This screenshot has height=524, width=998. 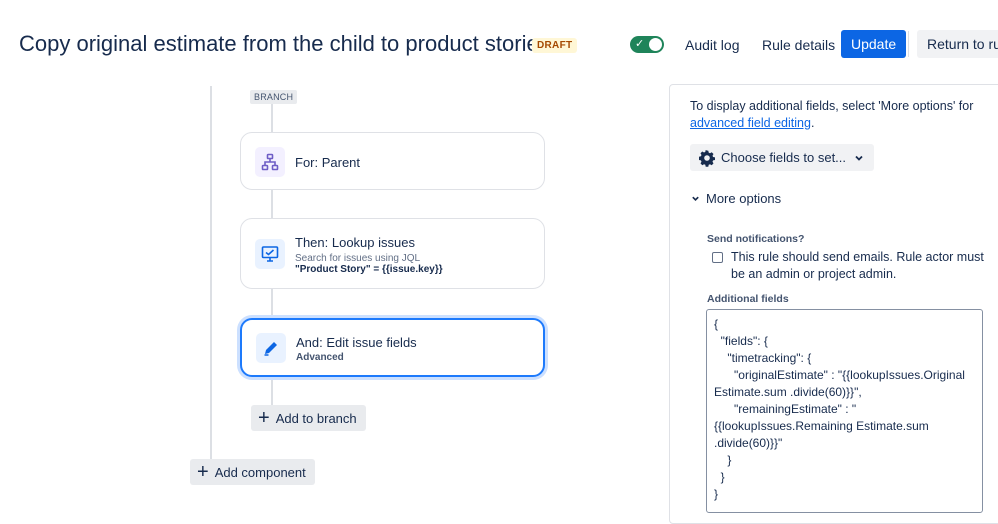 What do you see at coordinates (717, 257) in the screenshot?
I see `send-notifications-checkbox` at bounding box center [717, 257].